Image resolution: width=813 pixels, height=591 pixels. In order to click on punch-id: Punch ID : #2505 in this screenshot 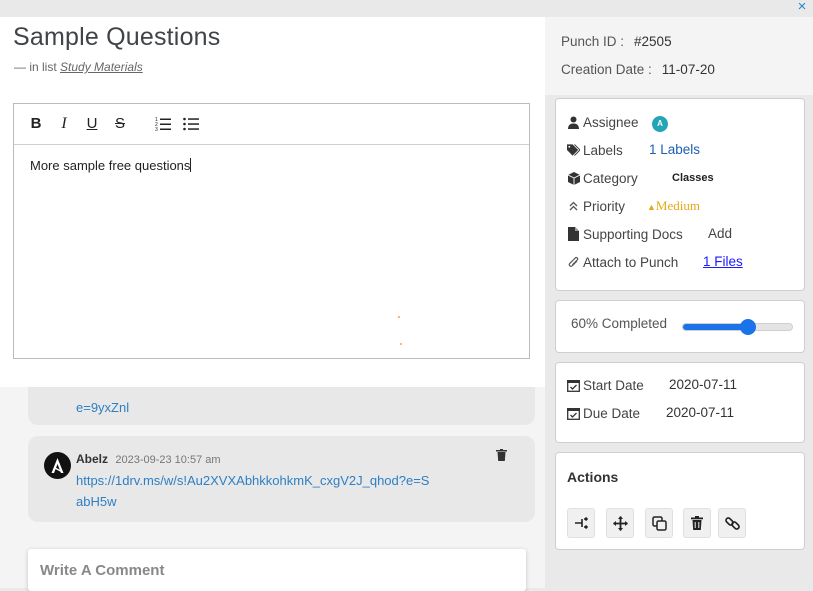, I will do `click(616, 41)`.